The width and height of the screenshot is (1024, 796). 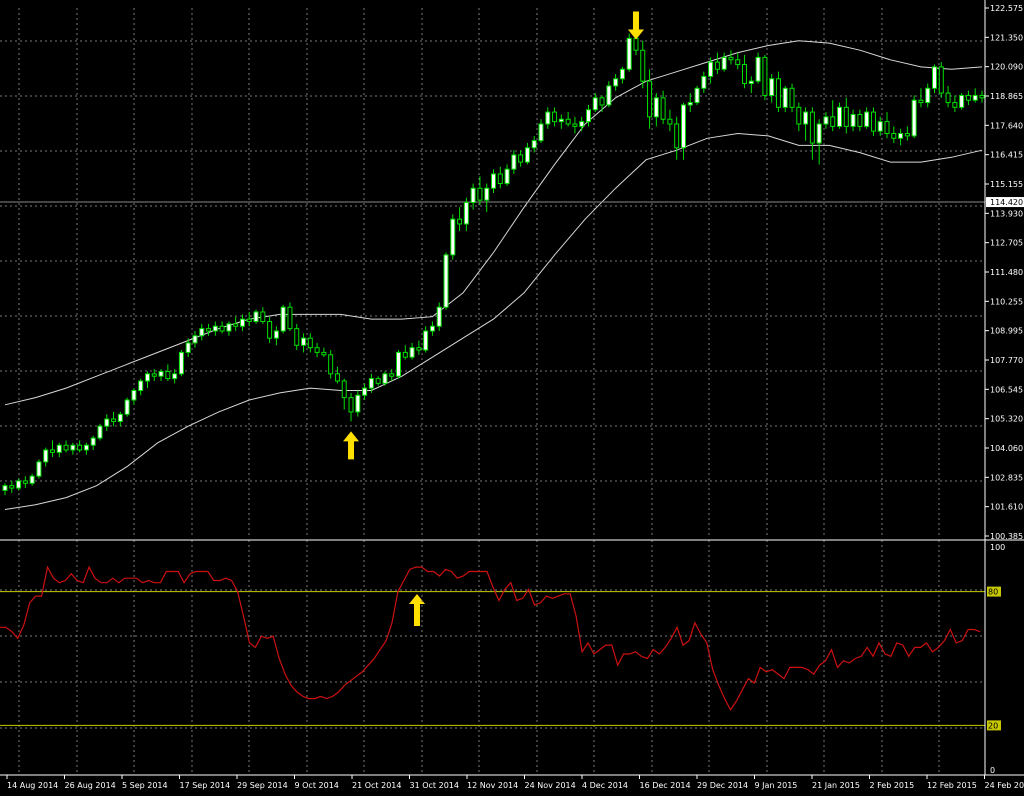 I want to click on price-tick-label: 107.770, so click(x=1006, y=360).